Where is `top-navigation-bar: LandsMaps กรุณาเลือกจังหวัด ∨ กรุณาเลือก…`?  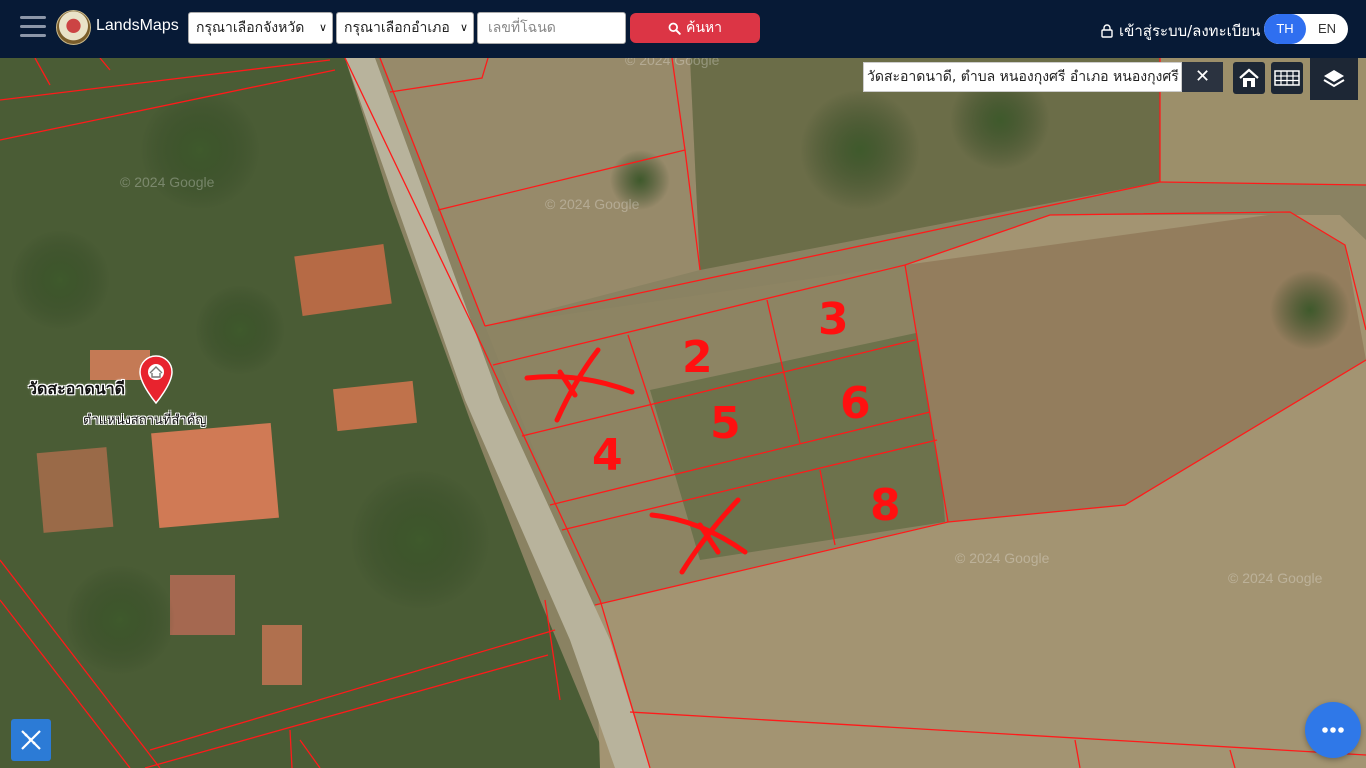 top-navigation-bar: LandsMaps กรุณาเลือกจังหวัด ∨ กรุณาเลือก… is located at coordinates (683, 29).